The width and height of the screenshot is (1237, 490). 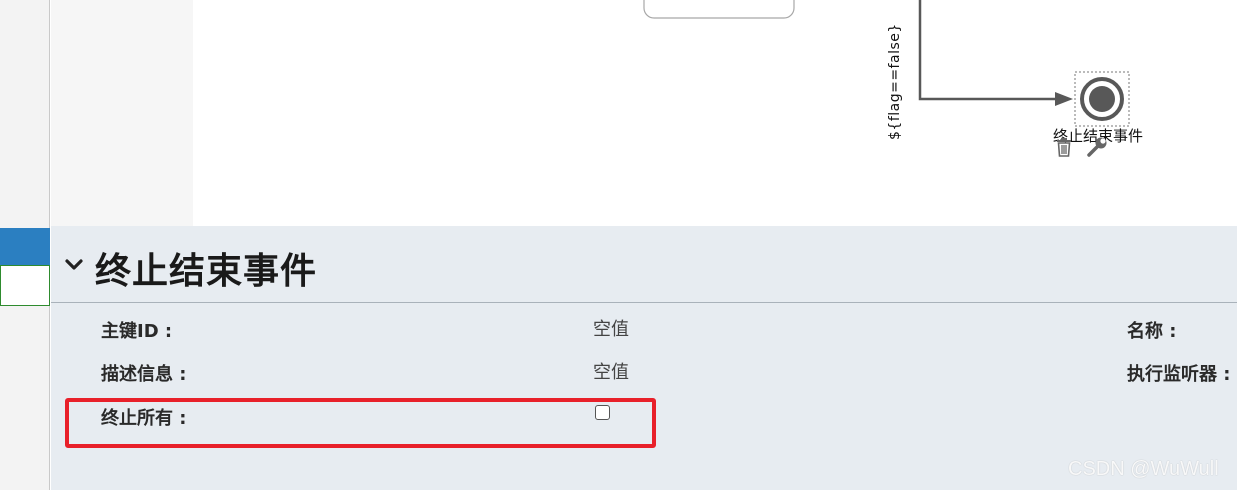 I want to click on id-value: 空值, so click(x=611, y=328).